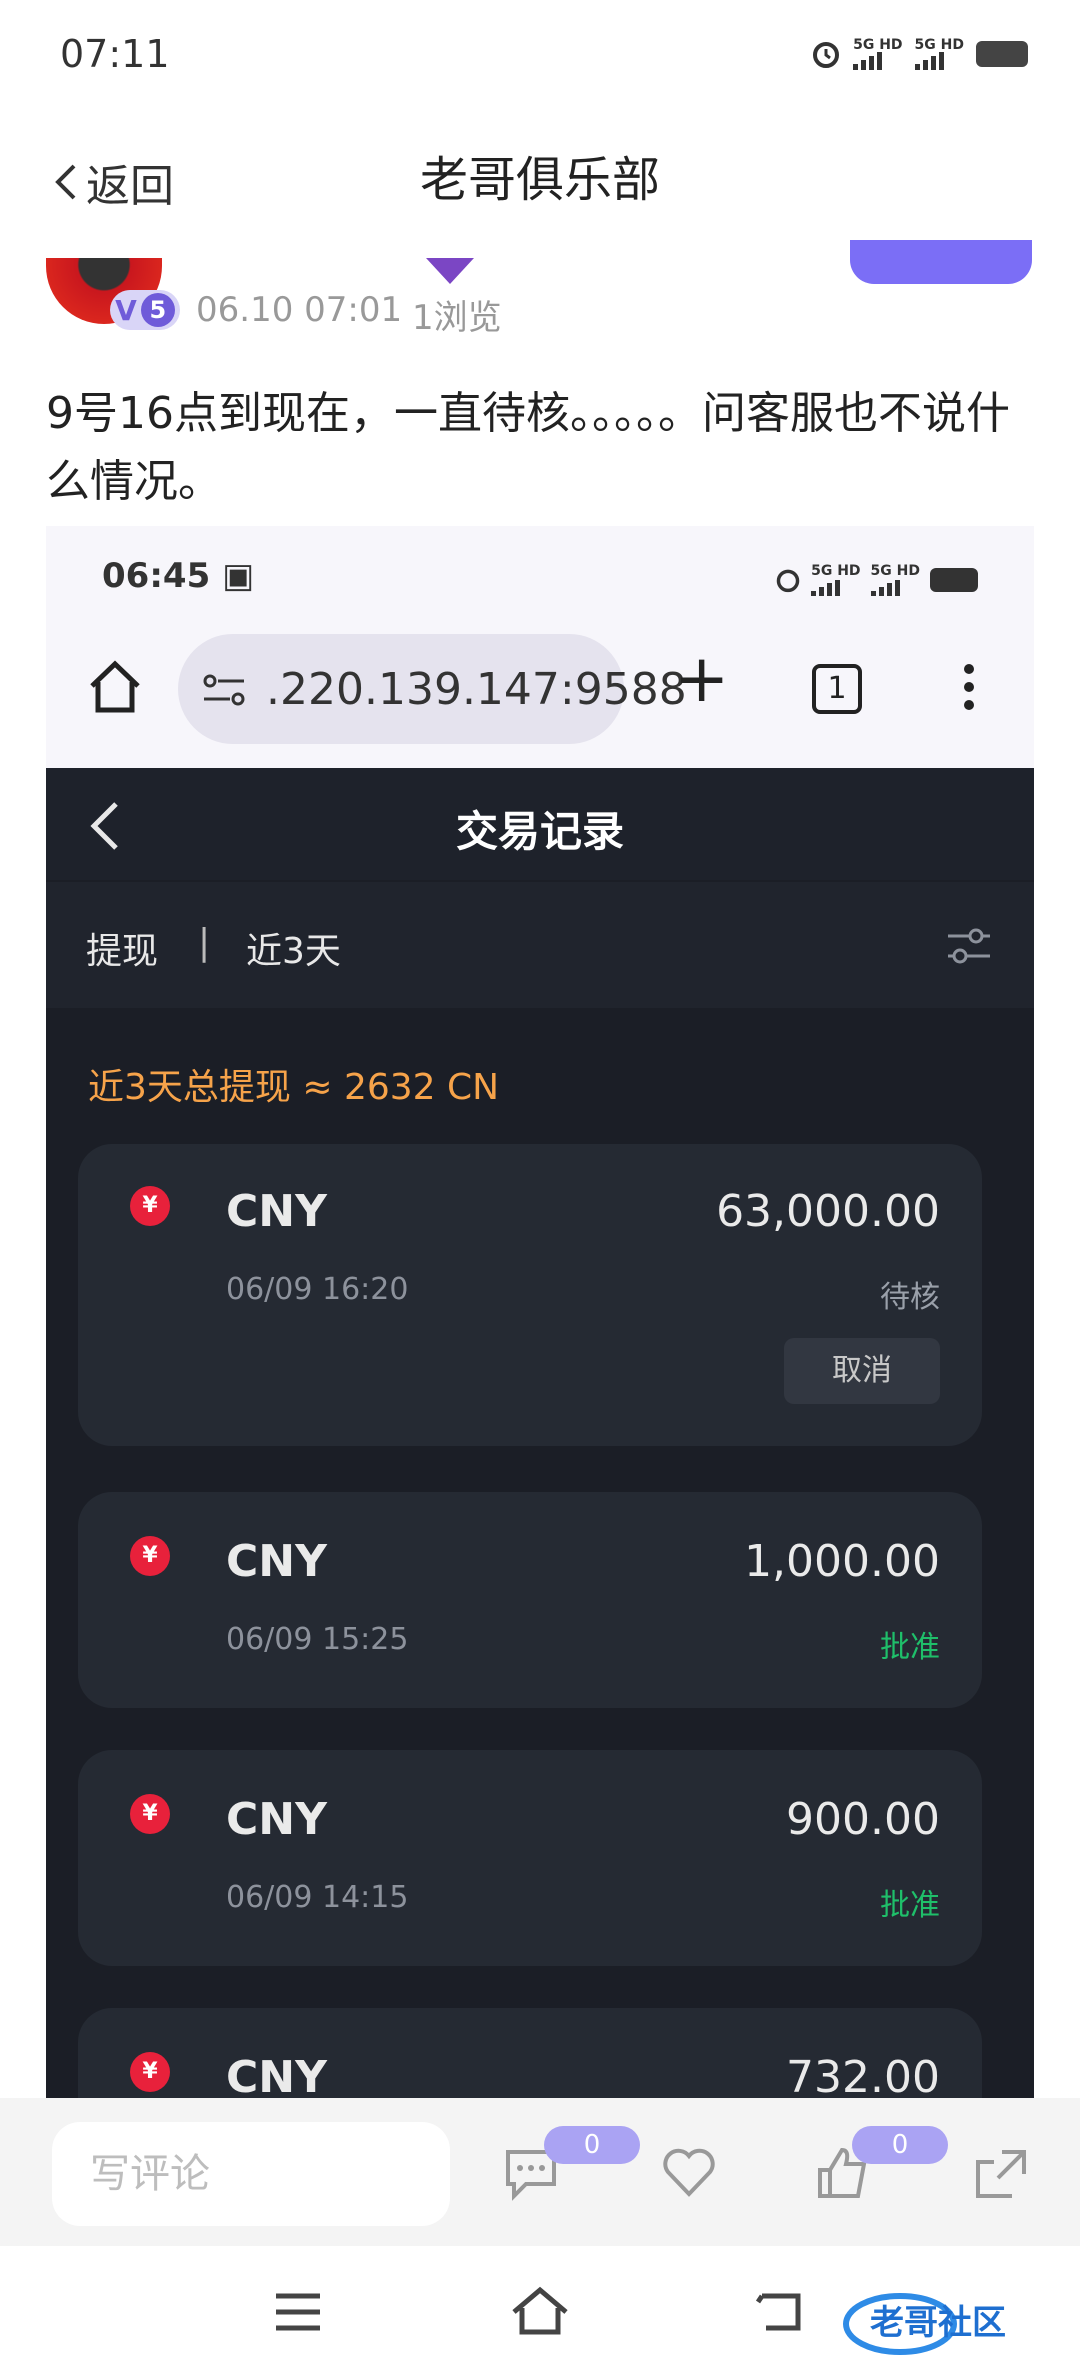  Describe the element at coordinates (540, 2172) in the screenshot. I see `comment-bar: 写评论 0 0` at that location.